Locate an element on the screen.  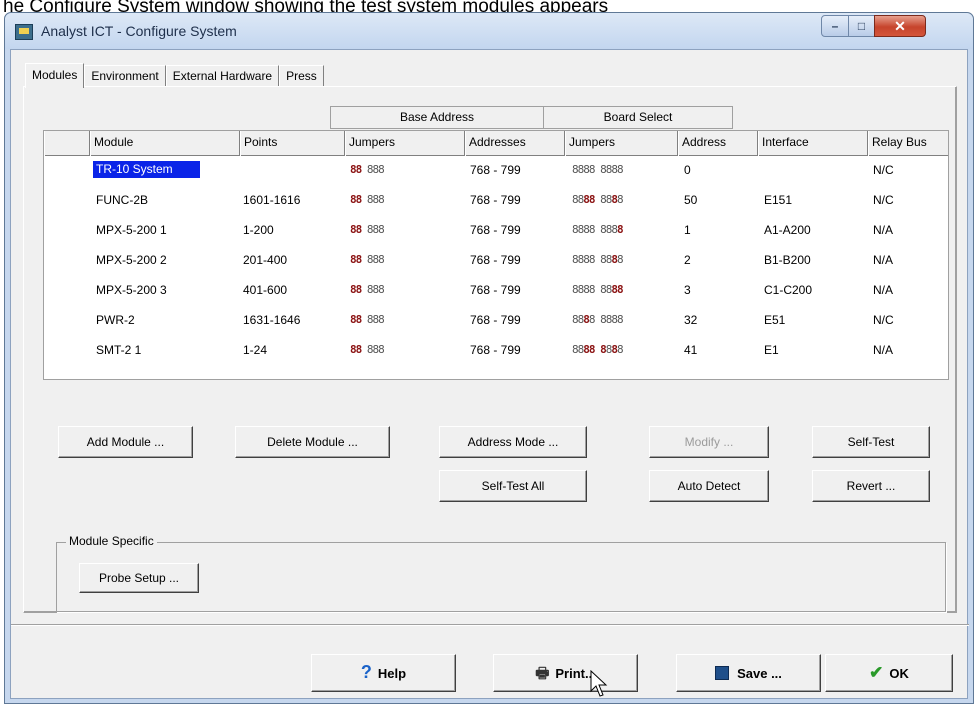
question-mark-icon: ? is located at coordinates (366, 672).